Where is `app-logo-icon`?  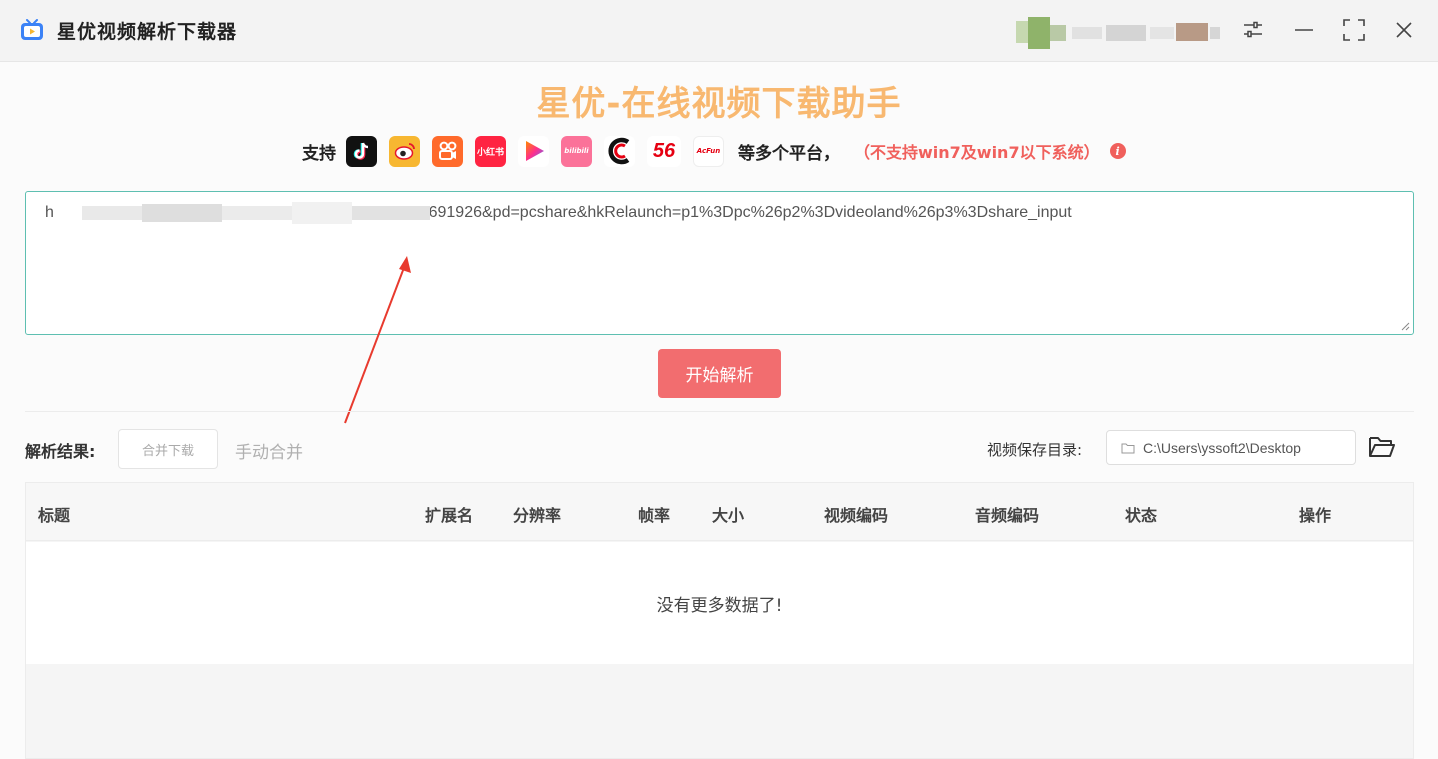 app-logo-icon is located at coordinates (32, 29).